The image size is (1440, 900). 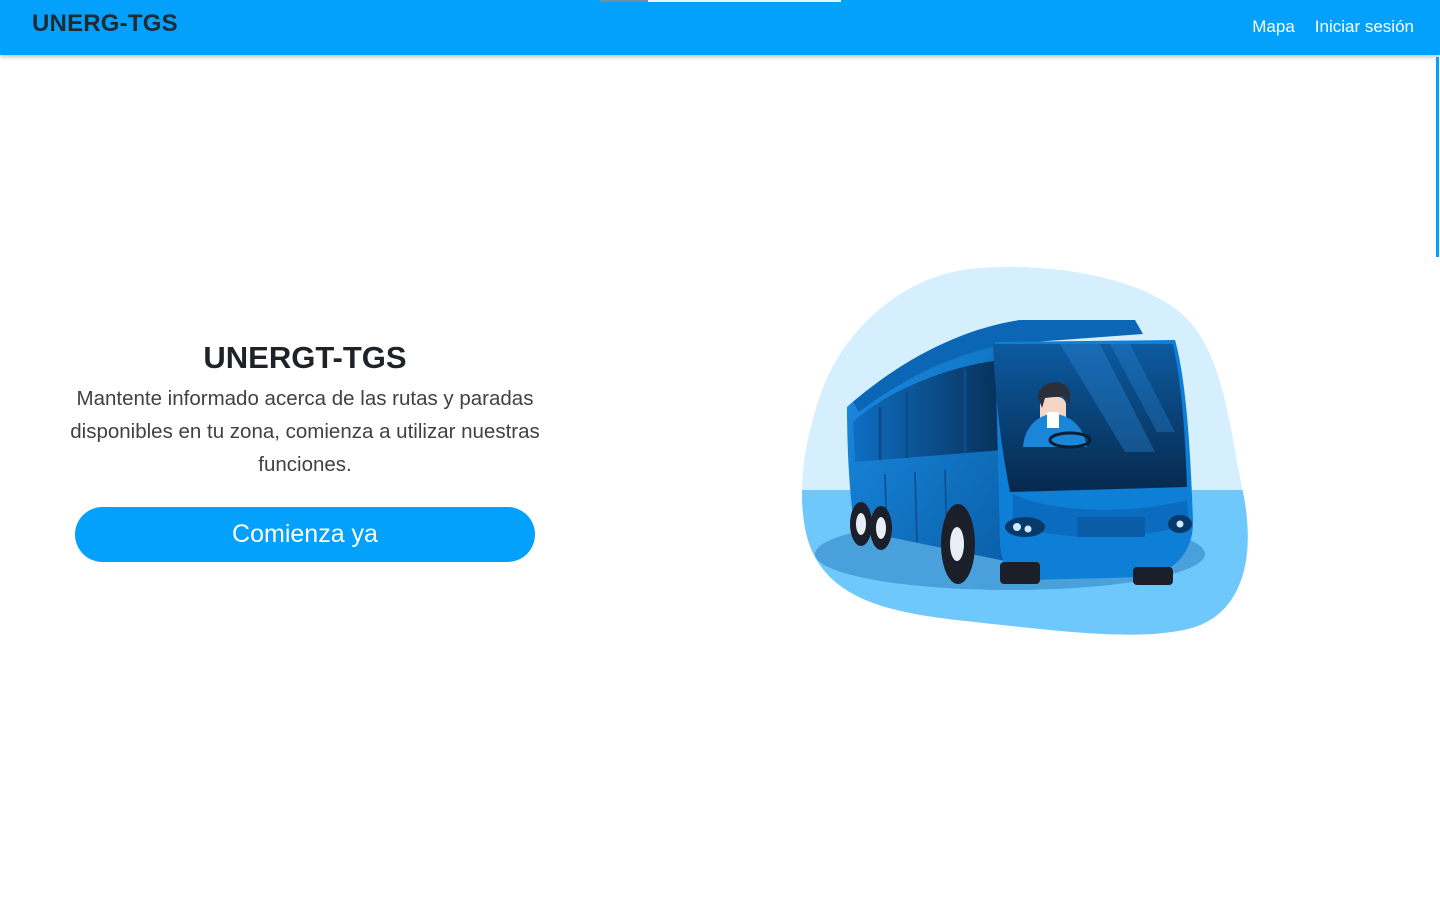 I want to click on top-strip-dark, so click(x=624, y=1).